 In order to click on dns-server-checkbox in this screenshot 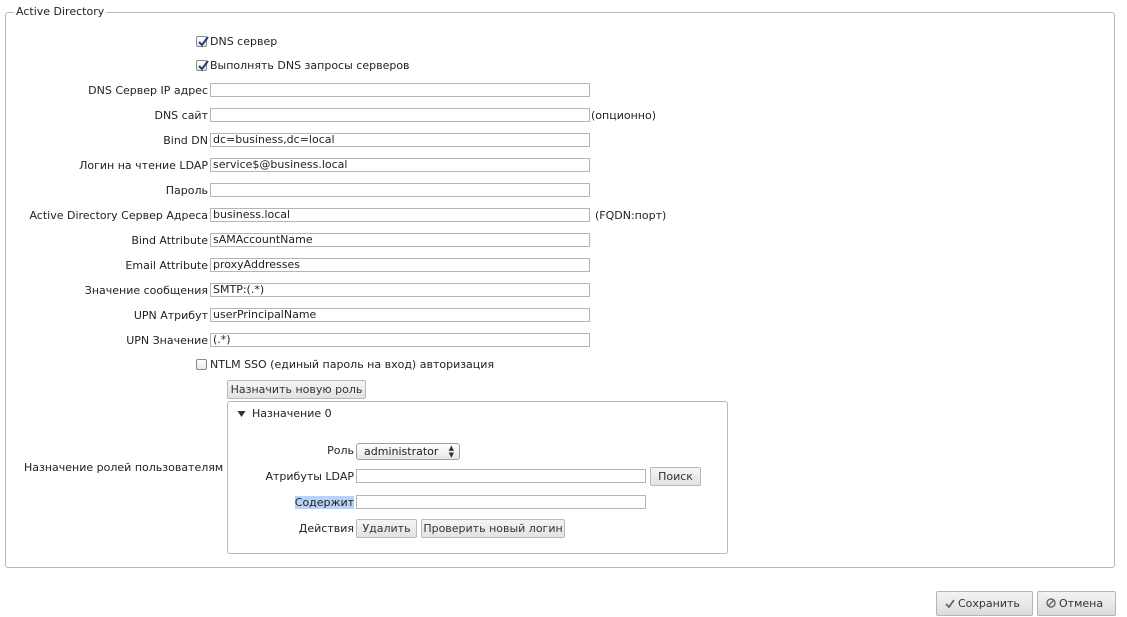, I will do `click(202, 41)`.